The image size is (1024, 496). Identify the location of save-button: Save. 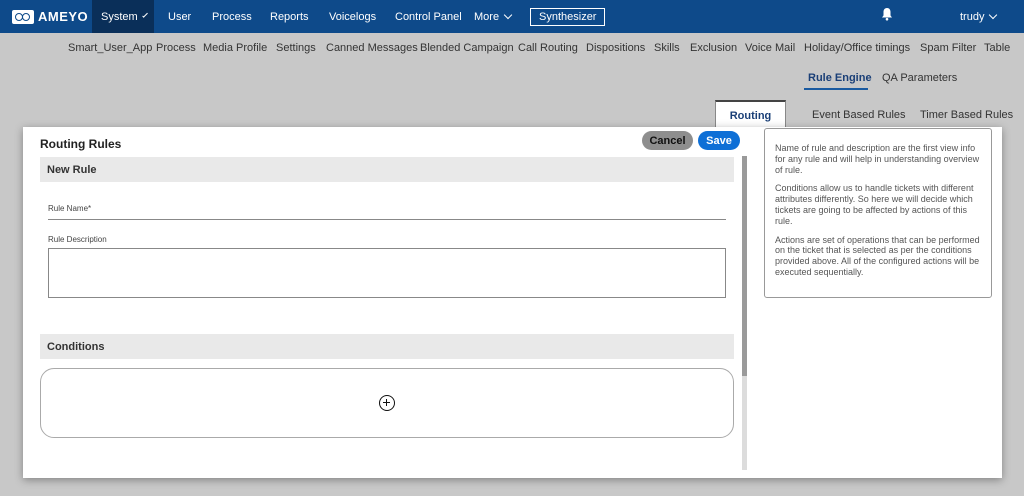
(719, 140).